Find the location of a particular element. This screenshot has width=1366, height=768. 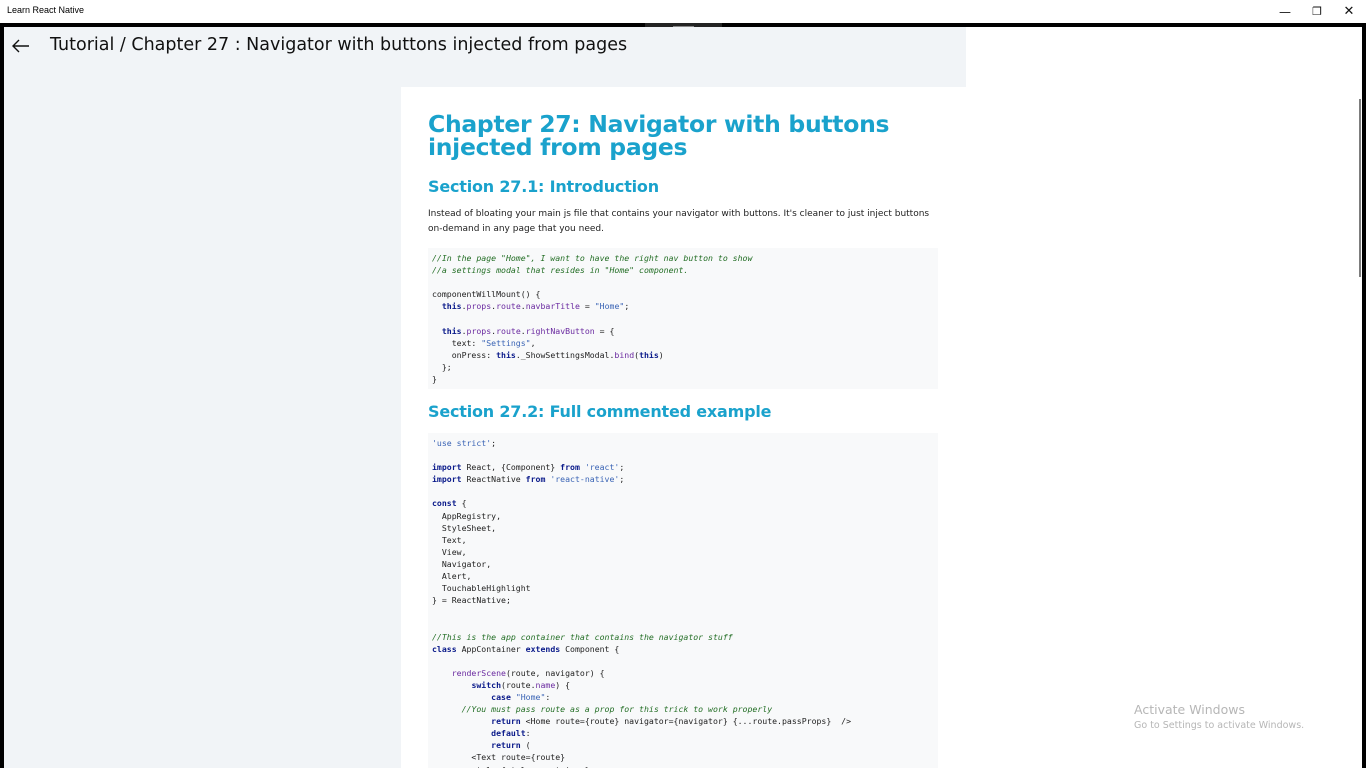

code-line: } = ReactNative; is located at coordinates (471, 600).